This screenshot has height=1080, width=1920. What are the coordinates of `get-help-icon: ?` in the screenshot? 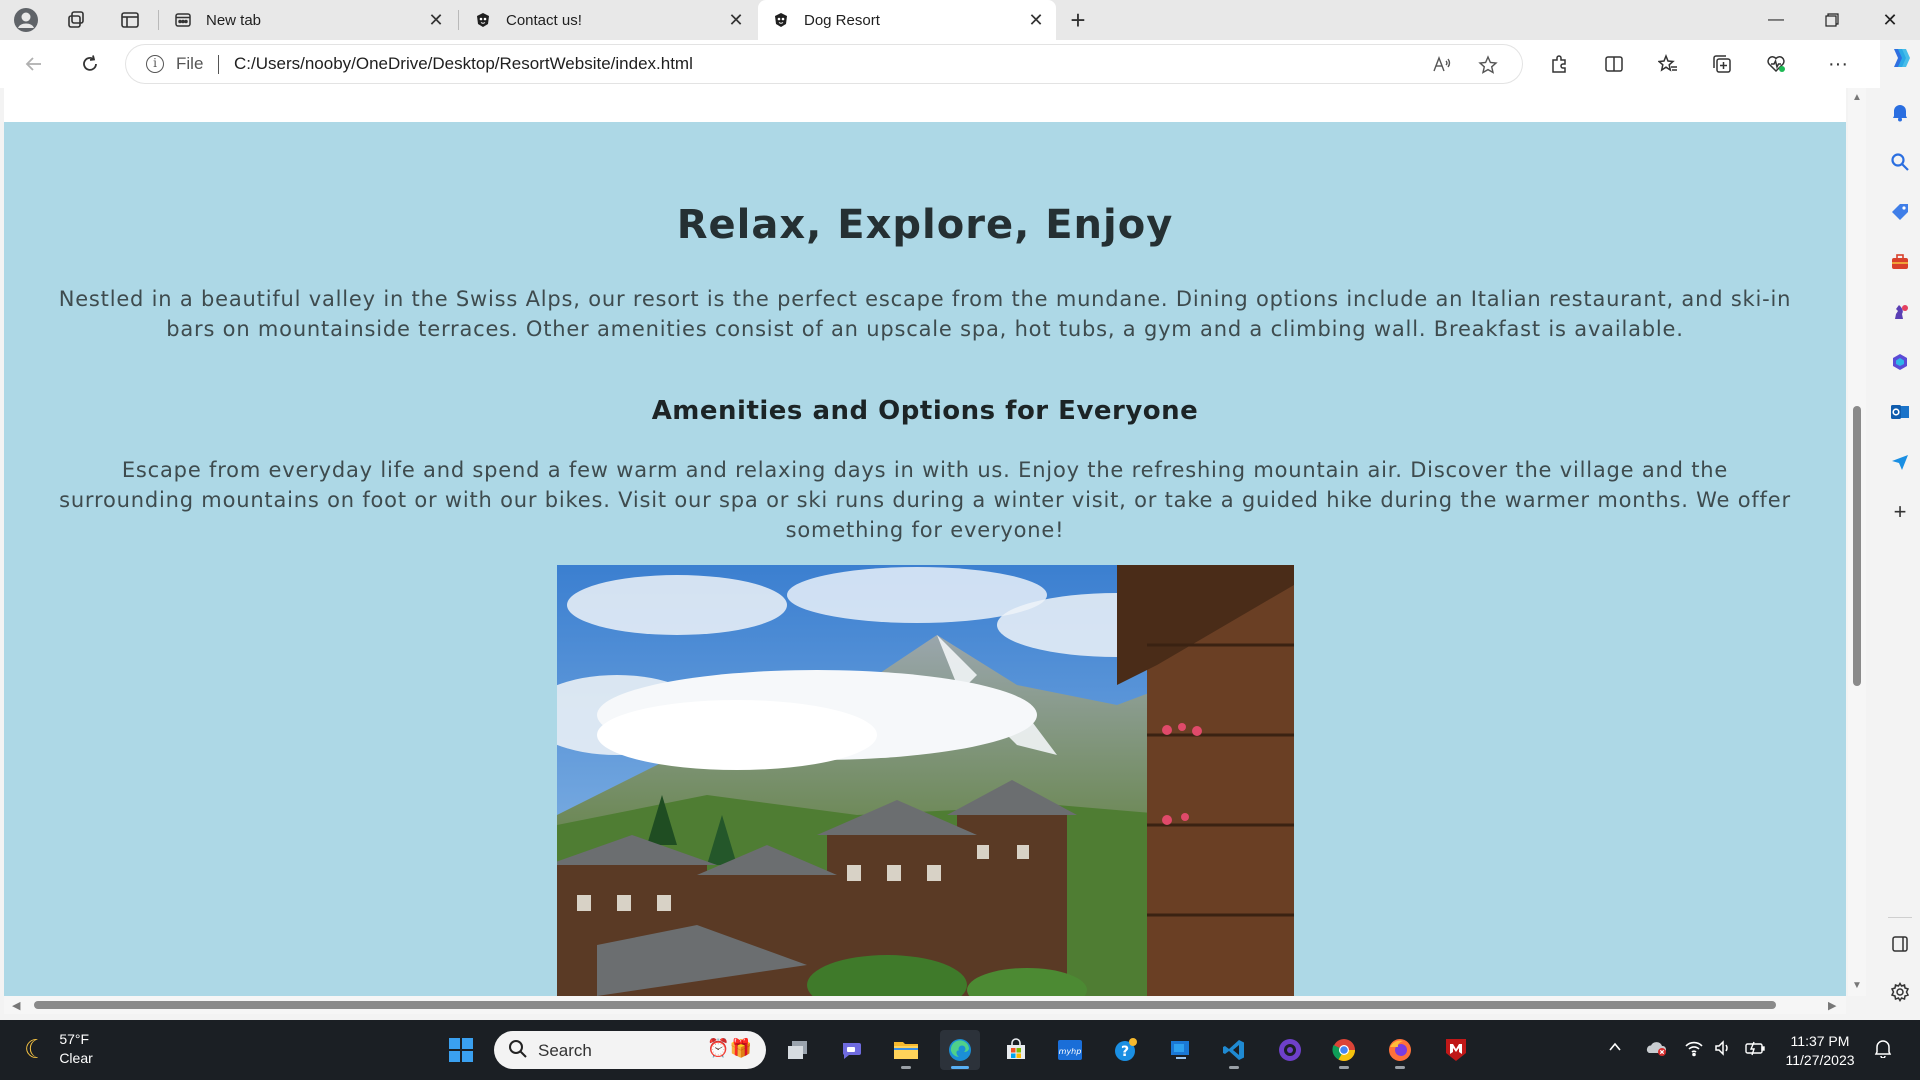 It's located at (1126, 1050).